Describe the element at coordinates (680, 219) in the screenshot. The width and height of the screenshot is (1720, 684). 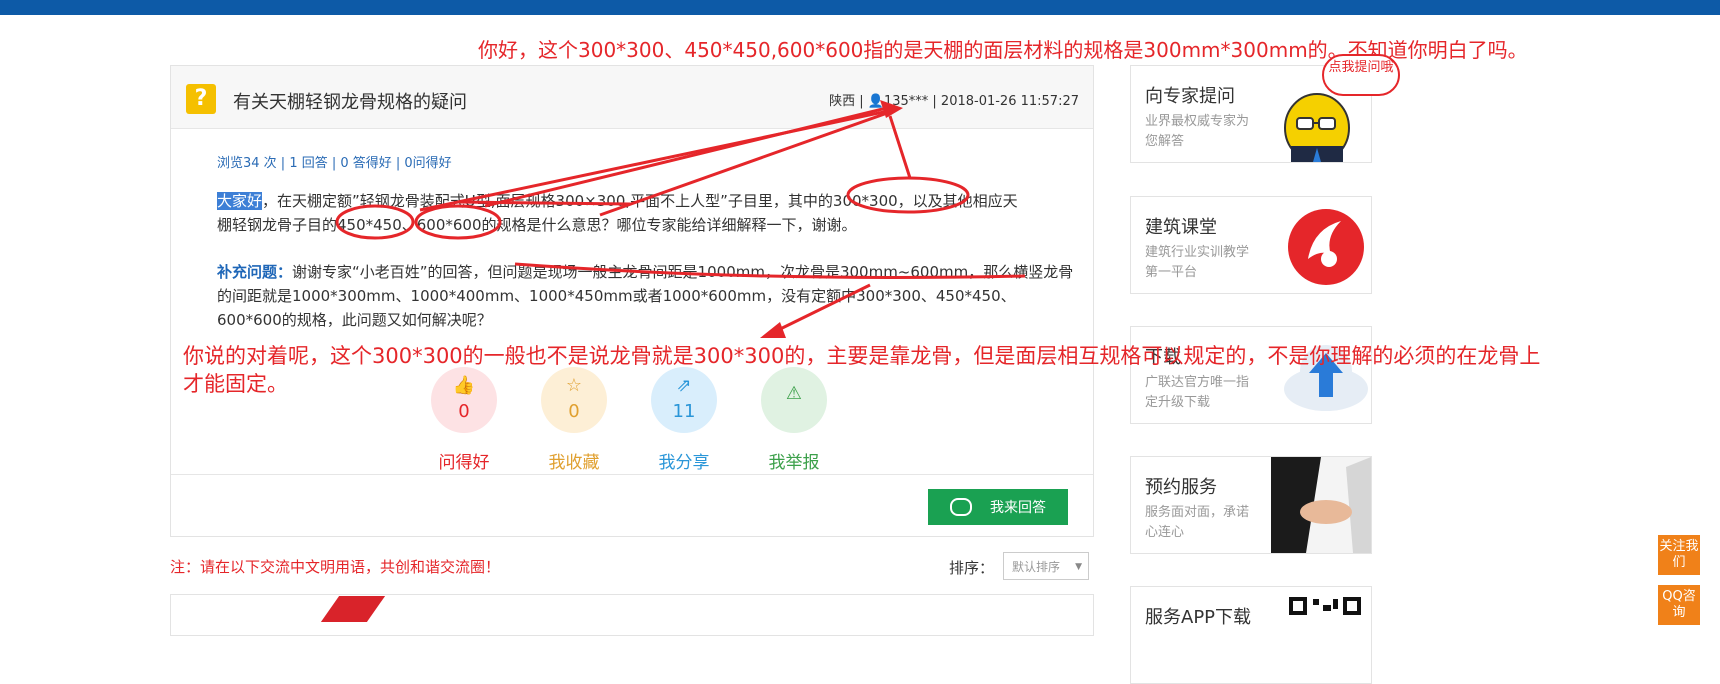
I see `annotation-marks` at that location.